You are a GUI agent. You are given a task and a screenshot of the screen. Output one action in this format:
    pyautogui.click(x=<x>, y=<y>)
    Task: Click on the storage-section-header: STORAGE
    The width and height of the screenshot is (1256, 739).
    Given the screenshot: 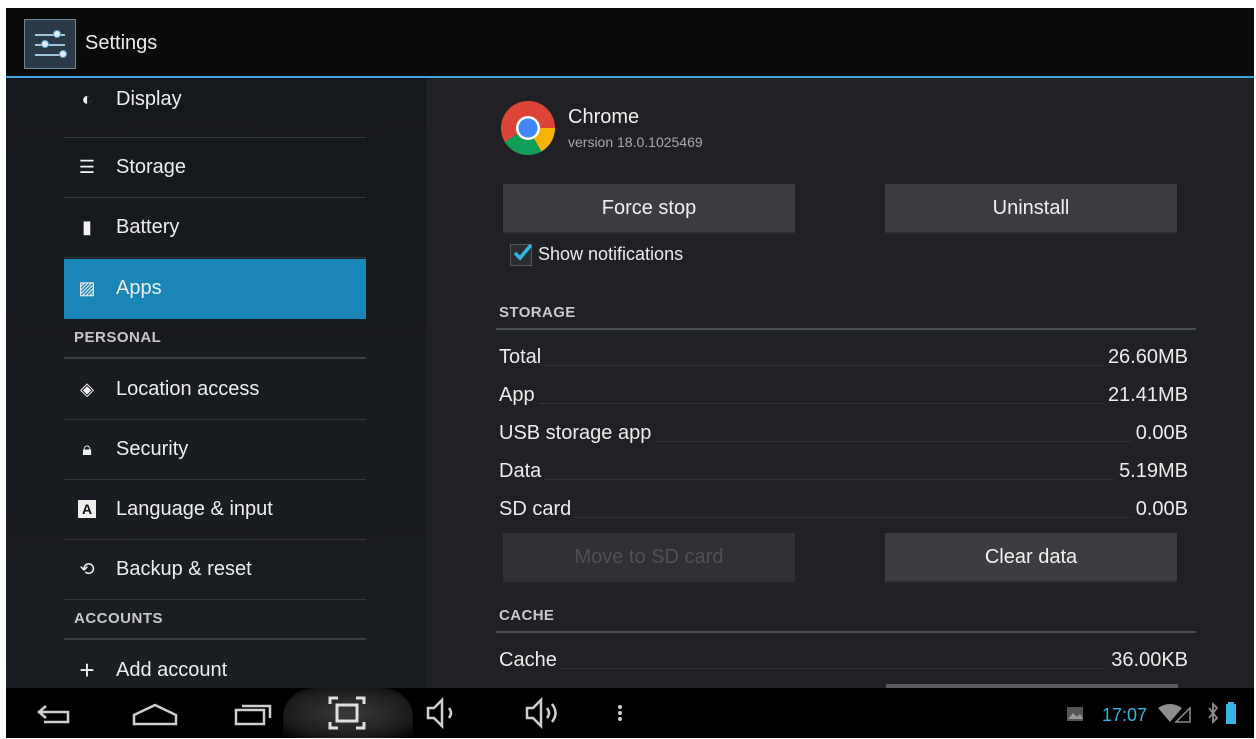 What is the action you would take?
    pyautogui.click(x=846, y=314)
    